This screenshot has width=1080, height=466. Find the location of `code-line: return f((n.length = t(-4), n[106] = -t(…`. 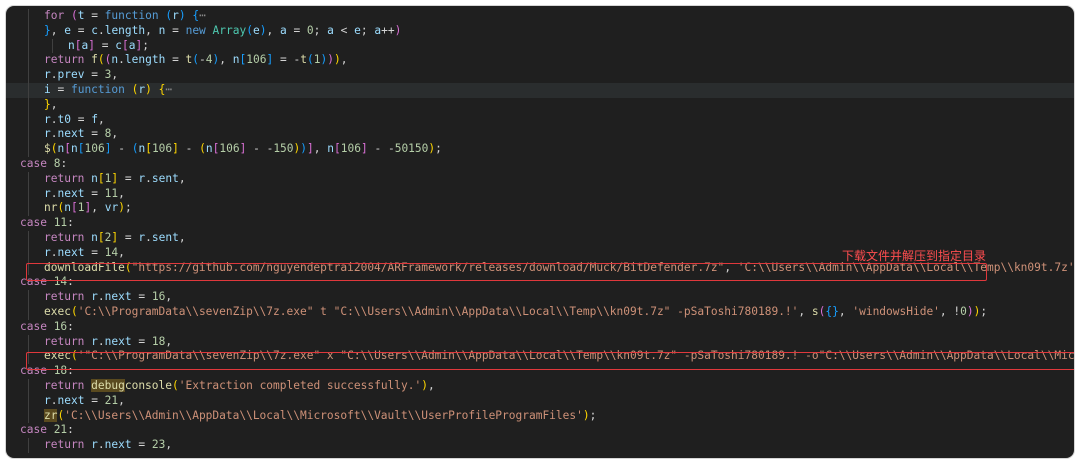

code-line: return f((n.length = t(-4), n[106] = -t(… is located at coordinates (540, 60).